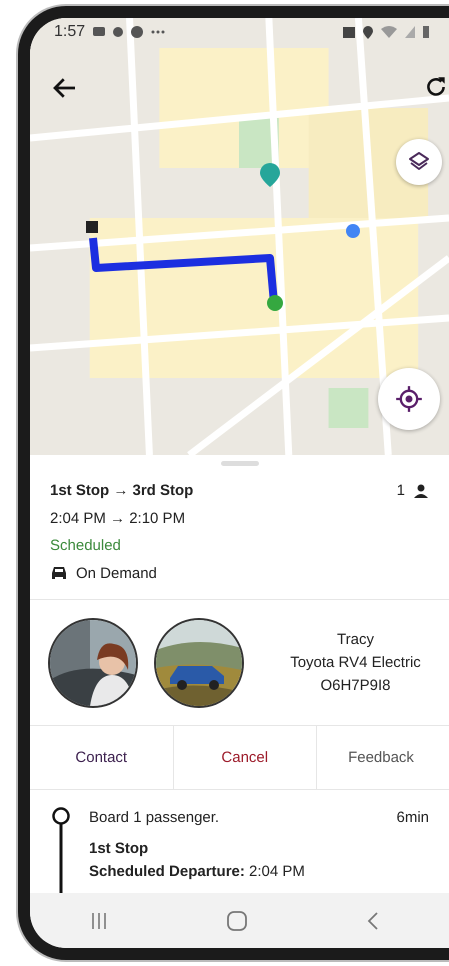  I want to click on passenger-count: 1, so click(400, 491).